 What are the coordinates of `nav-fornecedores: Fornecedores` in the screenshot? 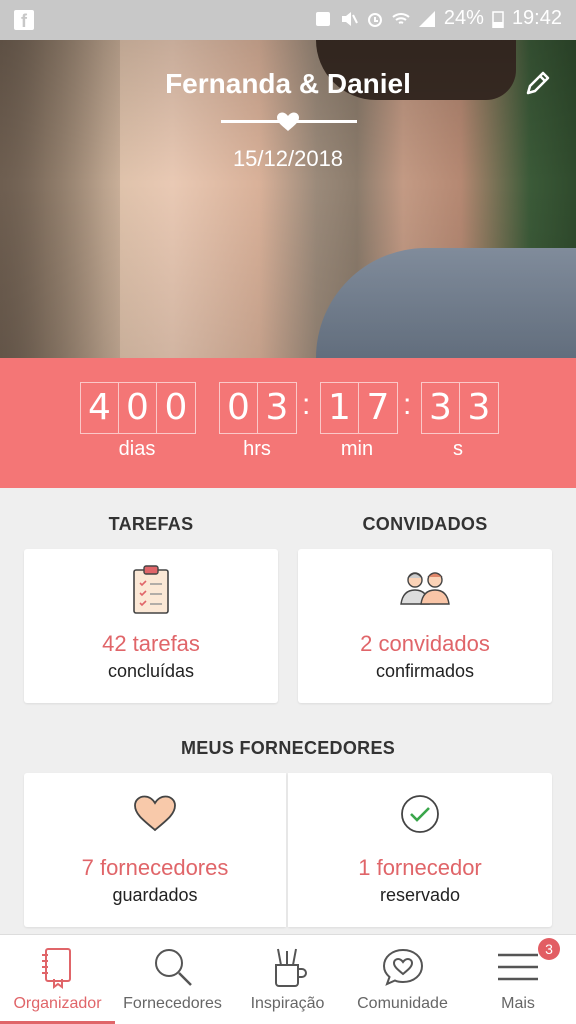 It's located at (172, 979).